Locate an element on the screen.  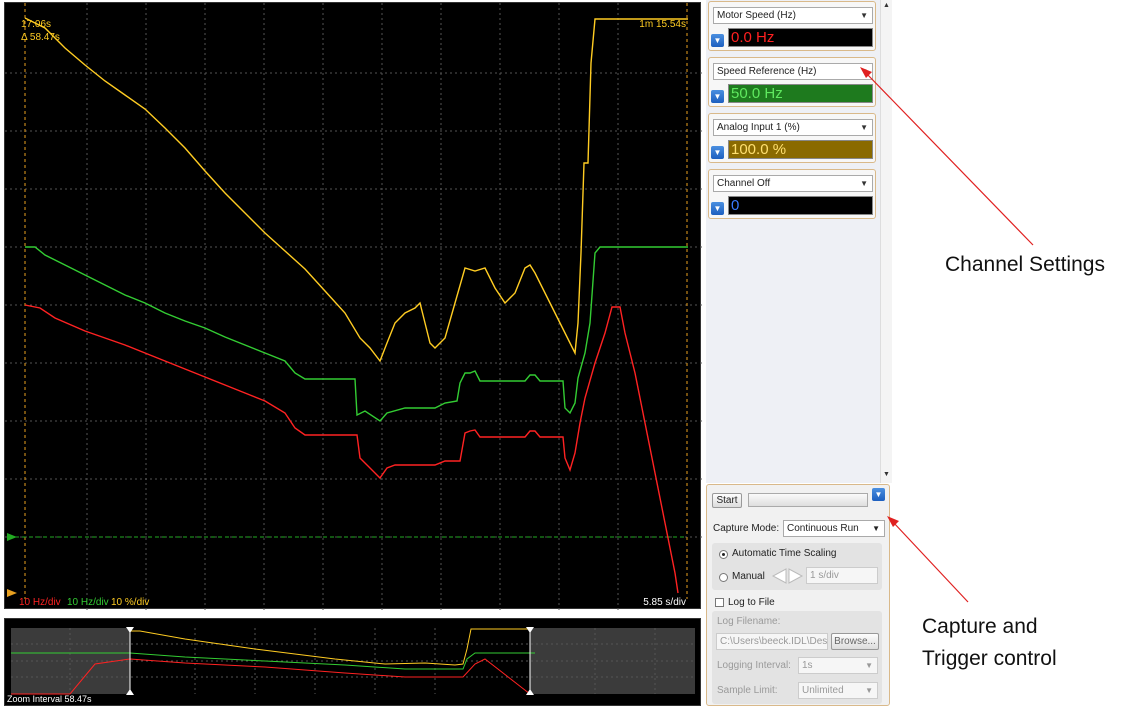
channel-1: Motor Speed (Hz) ▼ ▼ 0.0 Hz is located at coordinates (792, 26).